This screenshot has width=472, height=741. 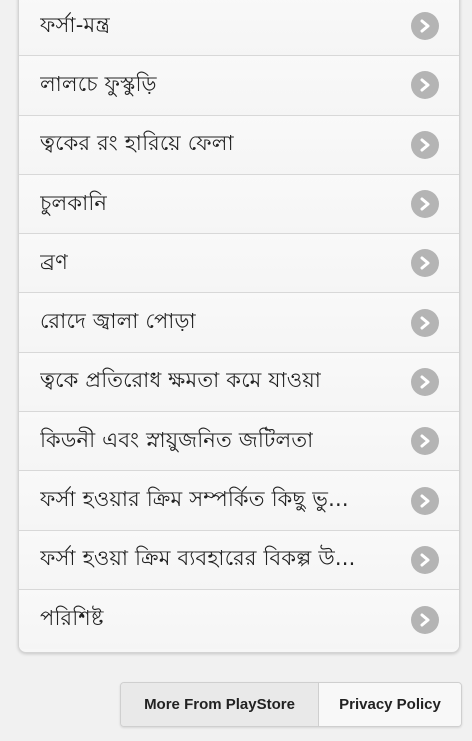 I want to click on list-item-label: ত্বকের রং হারিয়ে ফেলা, so click(x=137, y=143).